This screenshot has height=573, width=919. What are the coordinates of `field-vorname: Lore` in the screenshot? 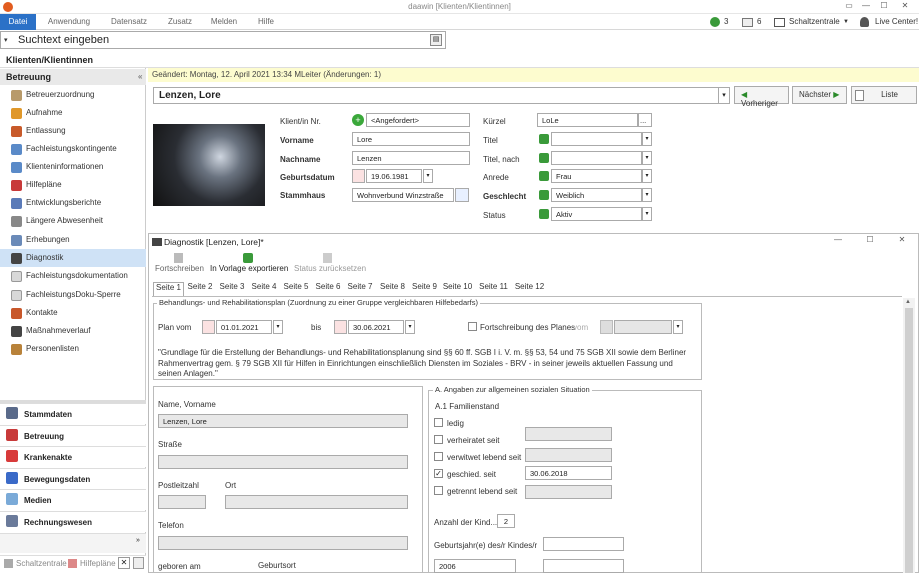 It's located at (411, 139).